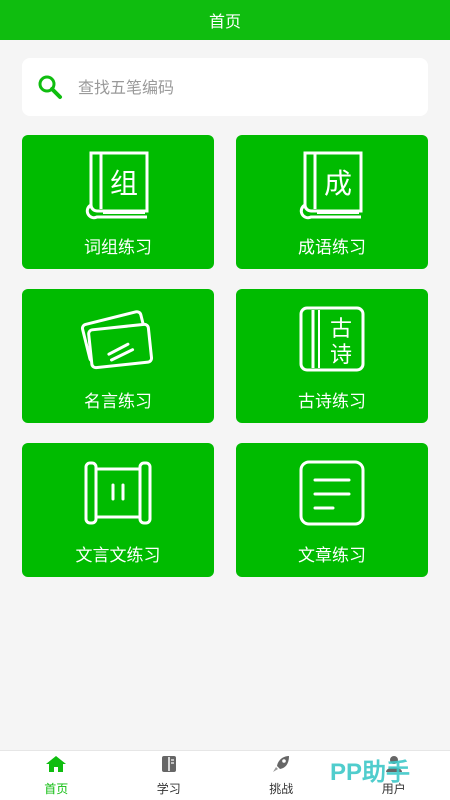 This screenshot has width=450, height=800. I want to click on card-article-practice: 文章练习, so click(332, 510).